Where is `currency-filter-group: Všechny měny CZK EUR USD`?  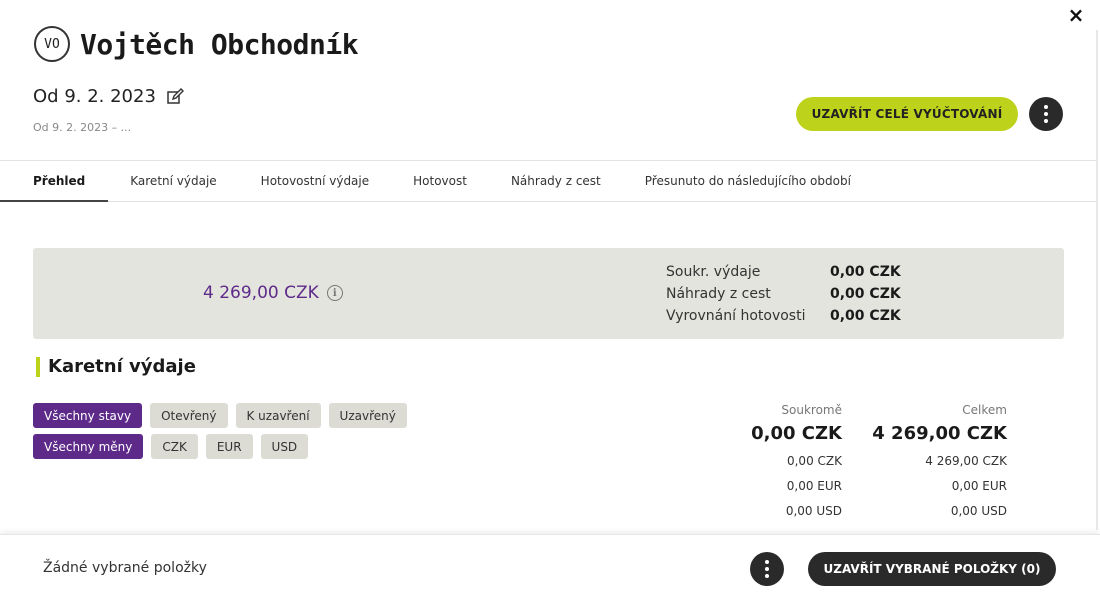 currency-filter-group: Všechny měny CZK EUR USD is located at coordinates (171, 446).